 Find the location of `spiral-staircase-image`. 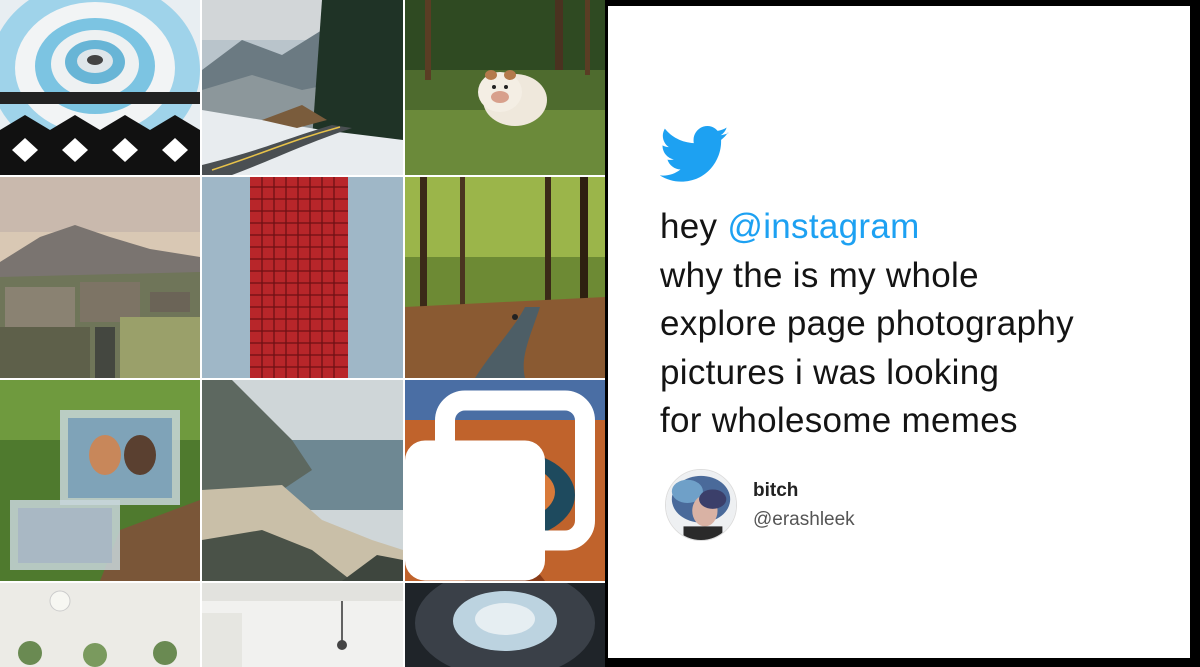

spiral-staircase-image is located at coordinates (100, 87).